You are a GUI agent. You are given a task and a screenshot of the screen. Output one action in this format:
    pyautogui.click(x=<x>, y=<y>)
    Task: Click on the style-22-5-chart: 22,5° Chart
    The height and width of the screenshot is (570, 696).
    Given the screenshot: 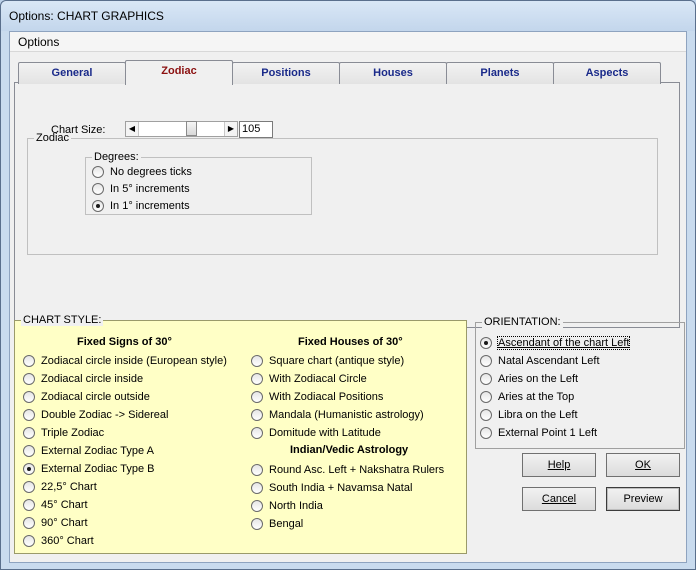 What is the action you would take?
    pyautogui.click(x=60, y=487)
    